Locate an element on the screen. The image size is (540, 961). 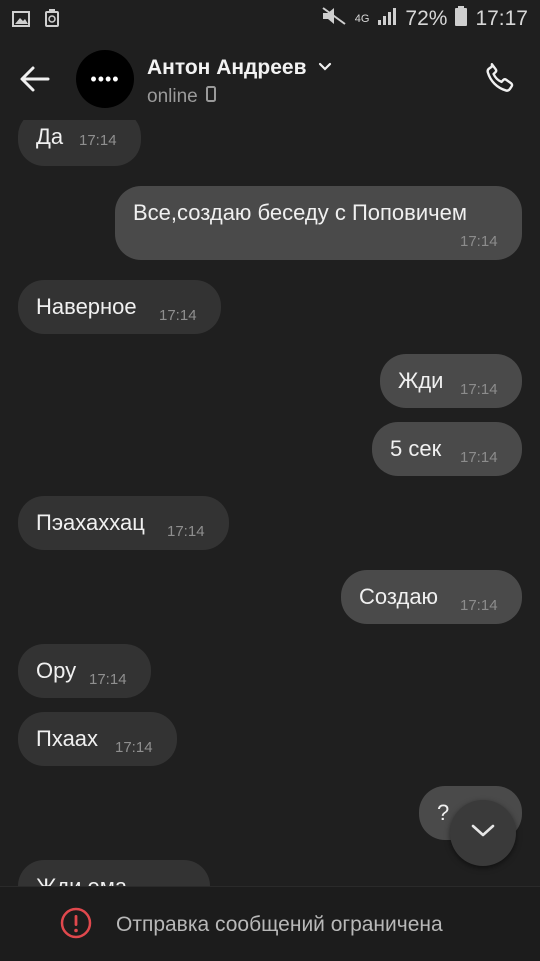
message-incoming: Пэахаххац 17:14 is located at coordinates (123, 523).